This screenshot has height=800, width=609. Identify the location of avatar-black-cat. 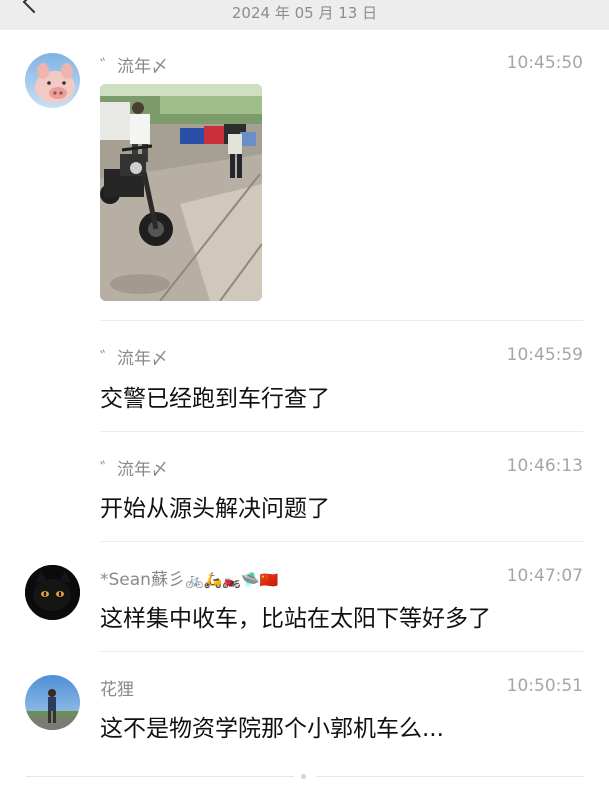
(52, 592).